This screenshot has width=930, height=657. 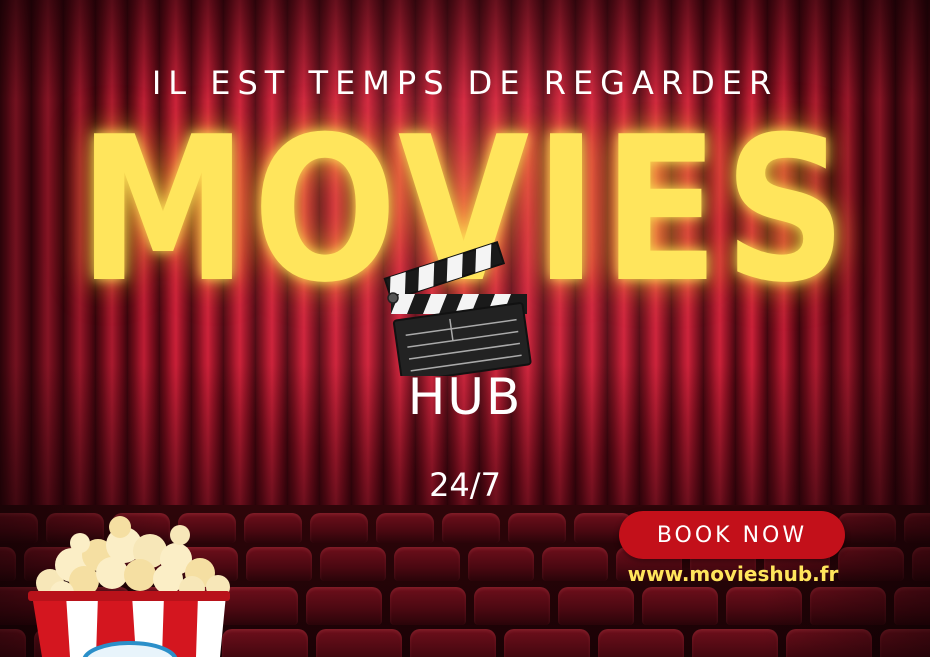 I want to click on popcorn-icon, so click(x=129, y=586).